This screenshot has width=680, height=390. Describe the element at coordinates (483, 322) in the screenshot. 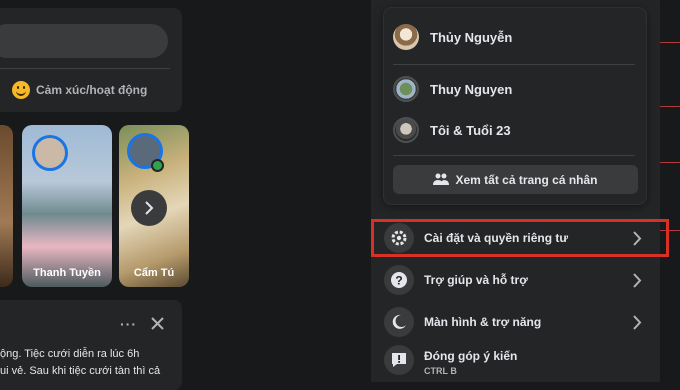

I see `menu-item-label: Màn hình & trợ năng` at that location.